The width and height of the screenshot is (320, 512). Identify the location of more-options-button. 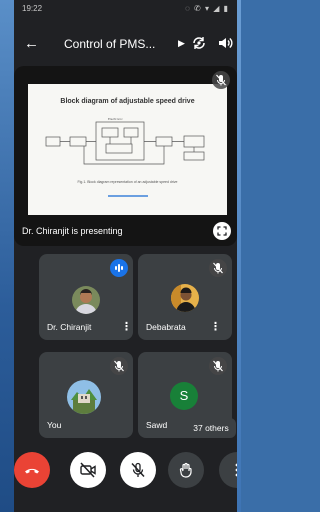
(228, 470).